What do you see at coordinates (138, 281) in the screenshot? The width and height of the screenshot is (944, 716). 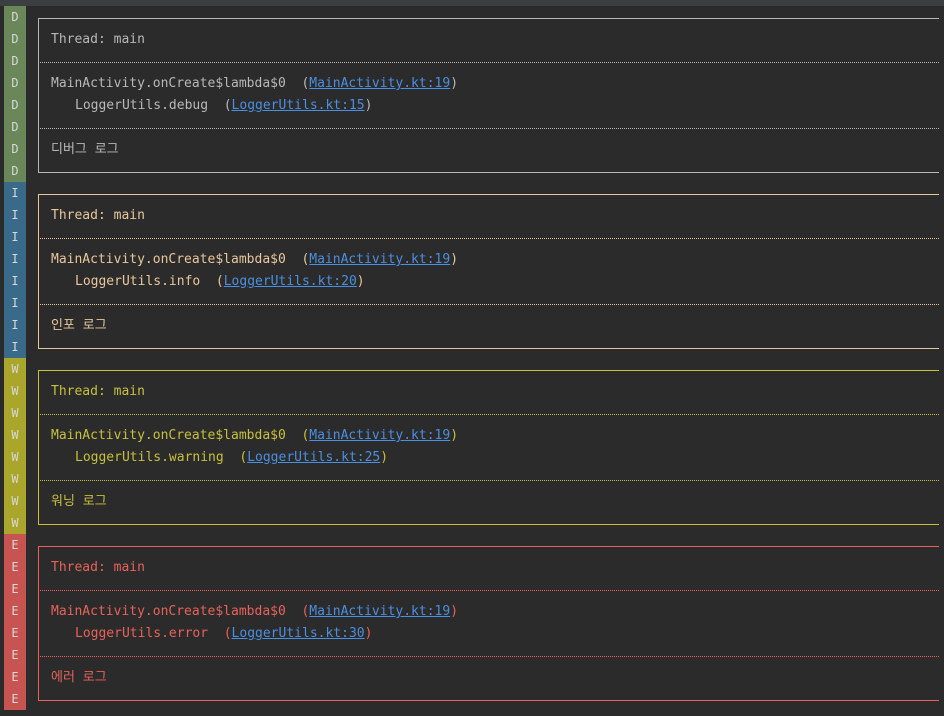 I see `method-name: LoggerUtils.info` at bounding box center [138, 281].